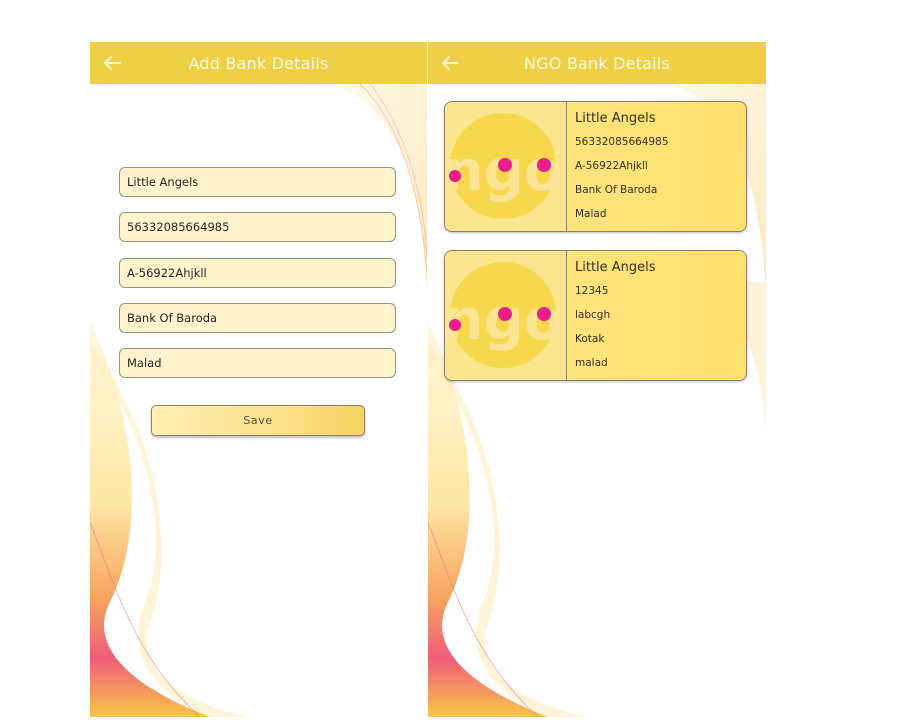  What do you see at coordinates (622, 142) in the screenshot?
I see `card-account-number: 56332085664985` at bounding box center [622, 142].